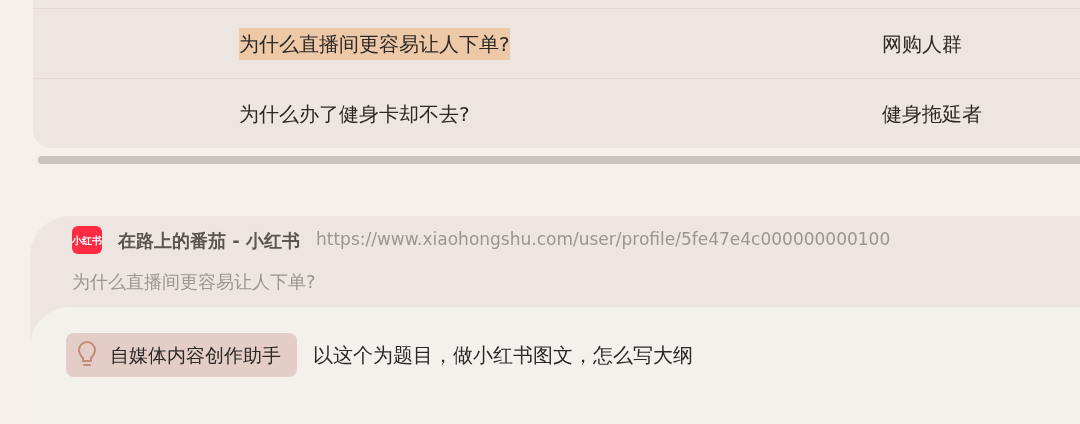  What do you see at coordinates (209, 240) in the screenshot?
I see `source-title: 在路上的番茄 - 小红书` at bounding box center [209, 240].